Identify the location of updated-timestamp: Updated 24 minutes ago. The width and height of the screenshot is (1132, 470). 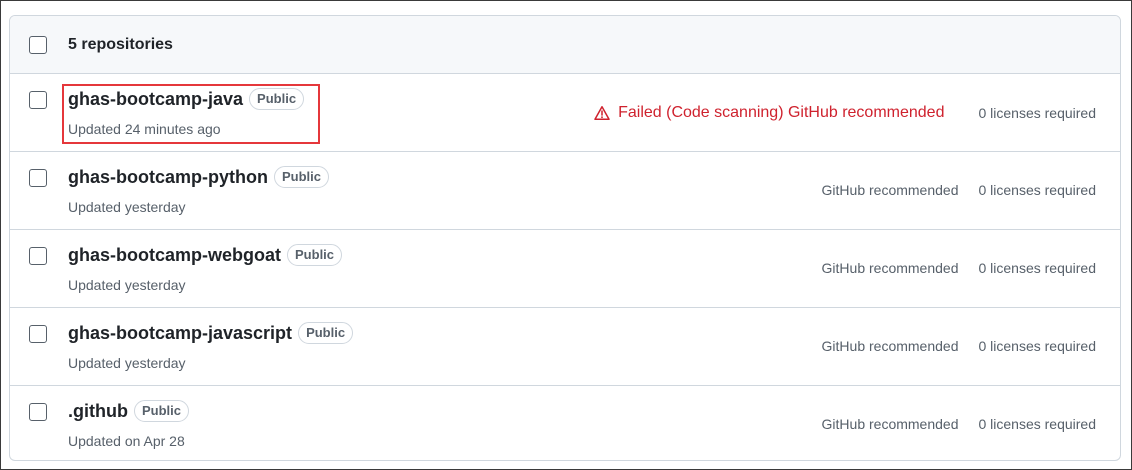
(144, 129).